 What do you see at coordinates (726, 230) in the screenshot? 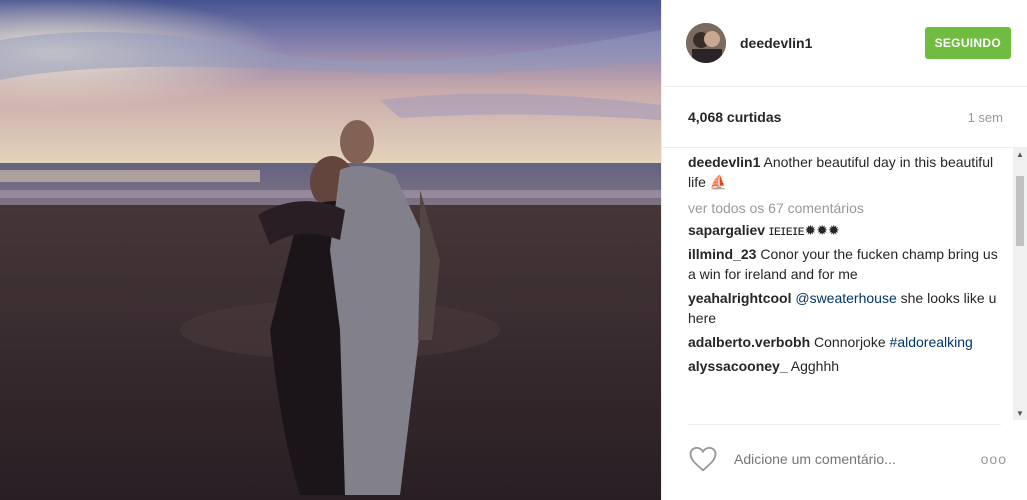
I see `comment-username: sapargaliev` at bounding box center [726, 230].